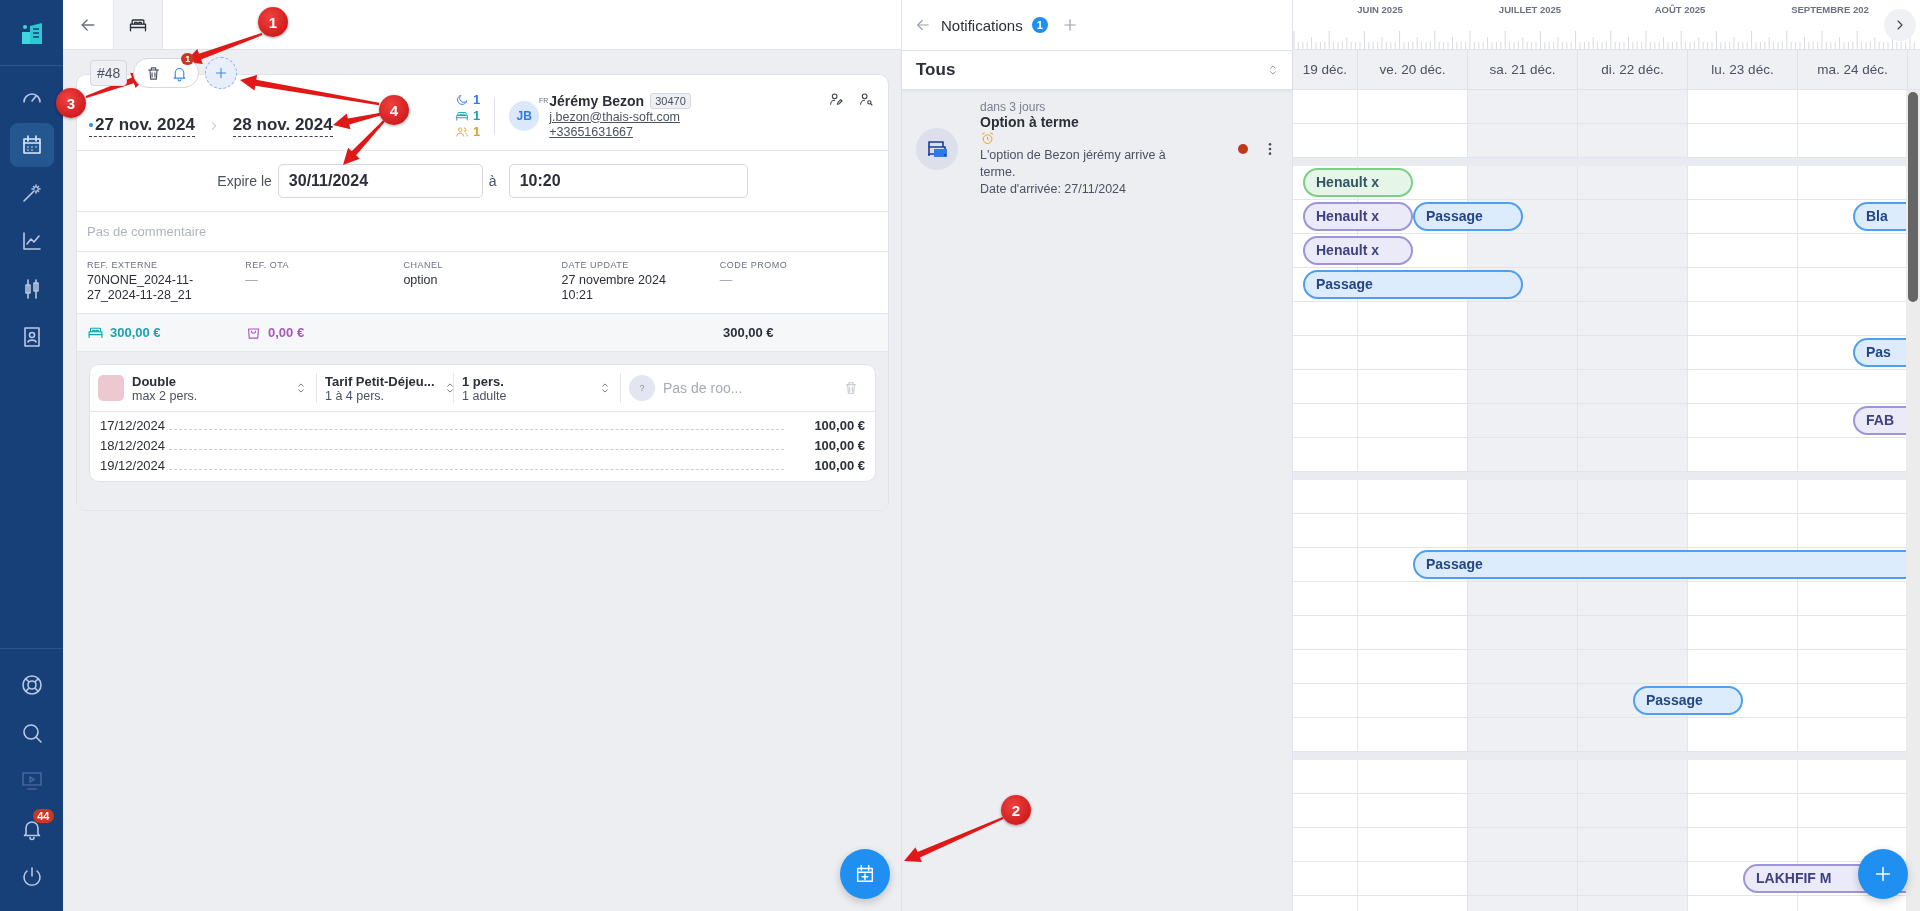  What do you see at coordinates (133, 425) in the screenshot?
I see `night-date: 17/12/2024` at bounding box center [133, 425].